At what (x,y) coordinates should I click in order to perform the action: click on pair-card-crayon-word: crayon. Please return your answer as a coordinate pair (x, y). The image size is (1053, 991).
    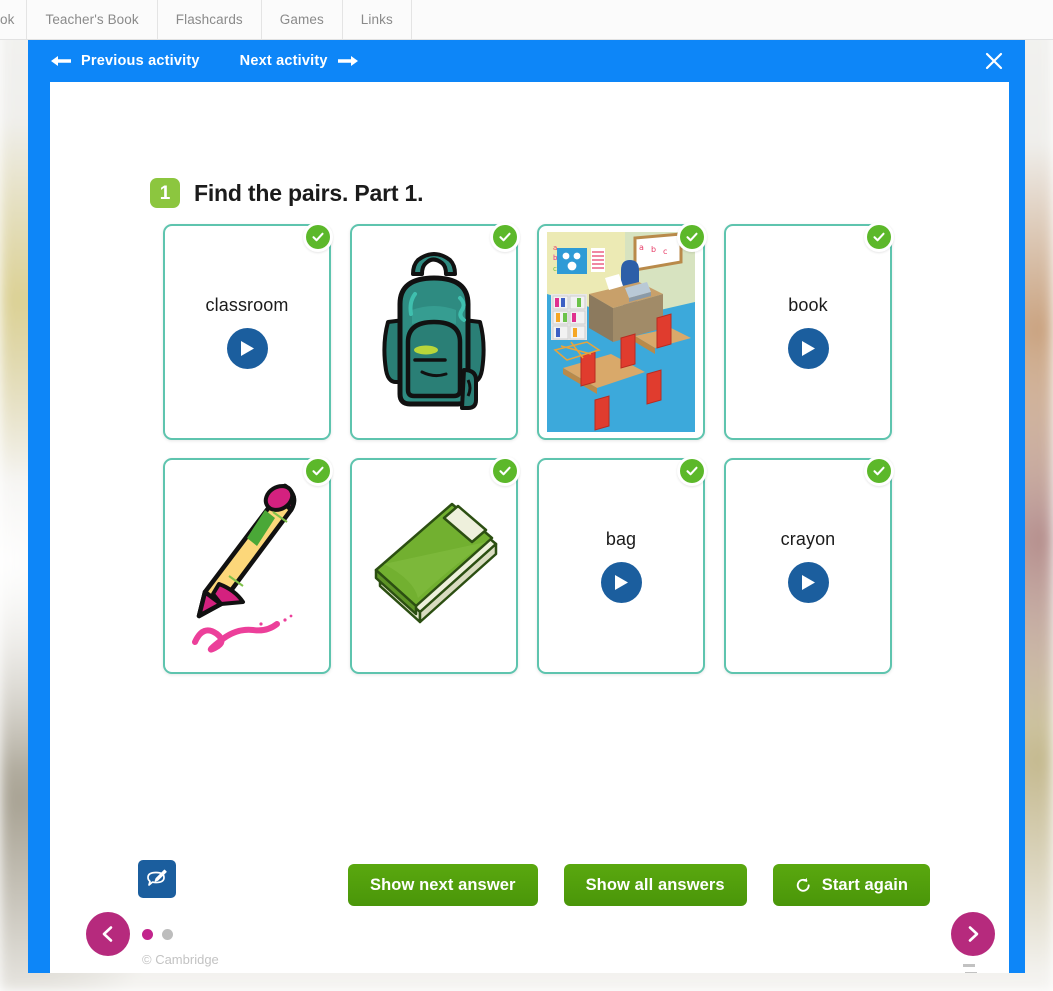
    Looking at the image, I should click on (809, 565).